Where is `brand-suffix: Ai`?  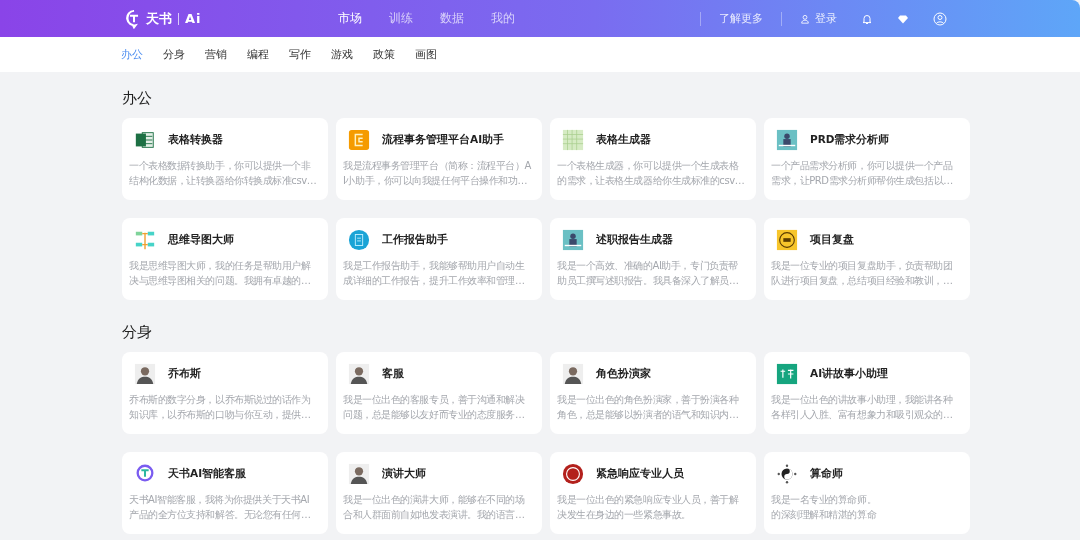
brand-suffix: Ai is located at coordinates (193, 18).